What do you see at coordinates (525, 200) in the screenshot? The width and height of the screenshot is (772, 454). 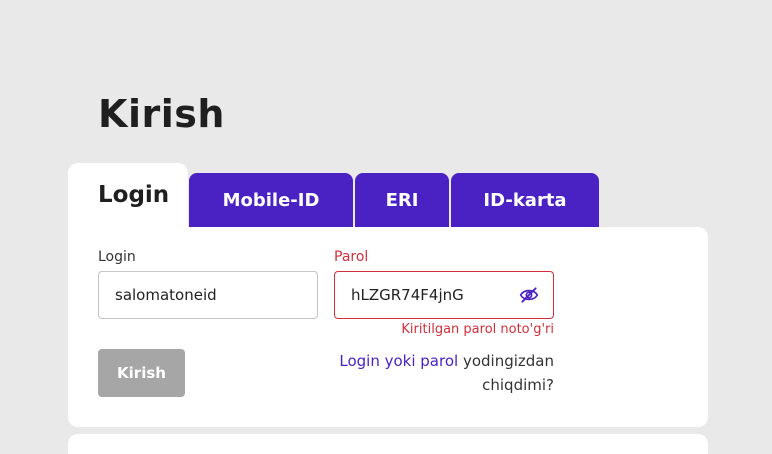 I see `tab-id-karta: ID-karta` at bounding box center [525, 200].